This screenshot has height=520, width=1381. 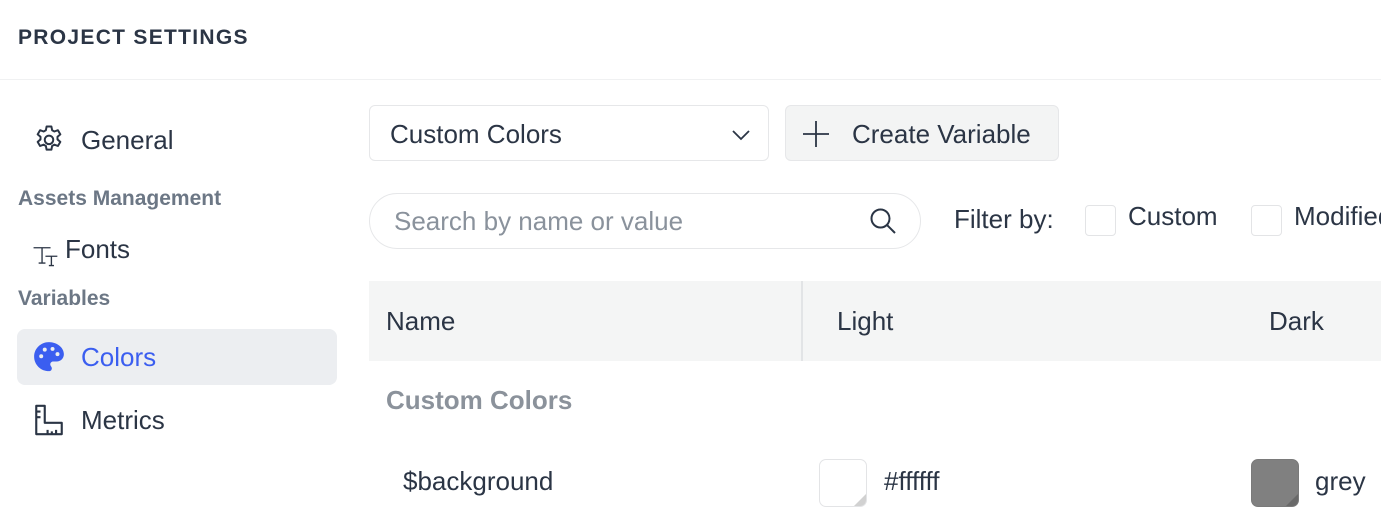 I want to click on sidebar-item-fonts: Fonts, so click(x=177, y=249).